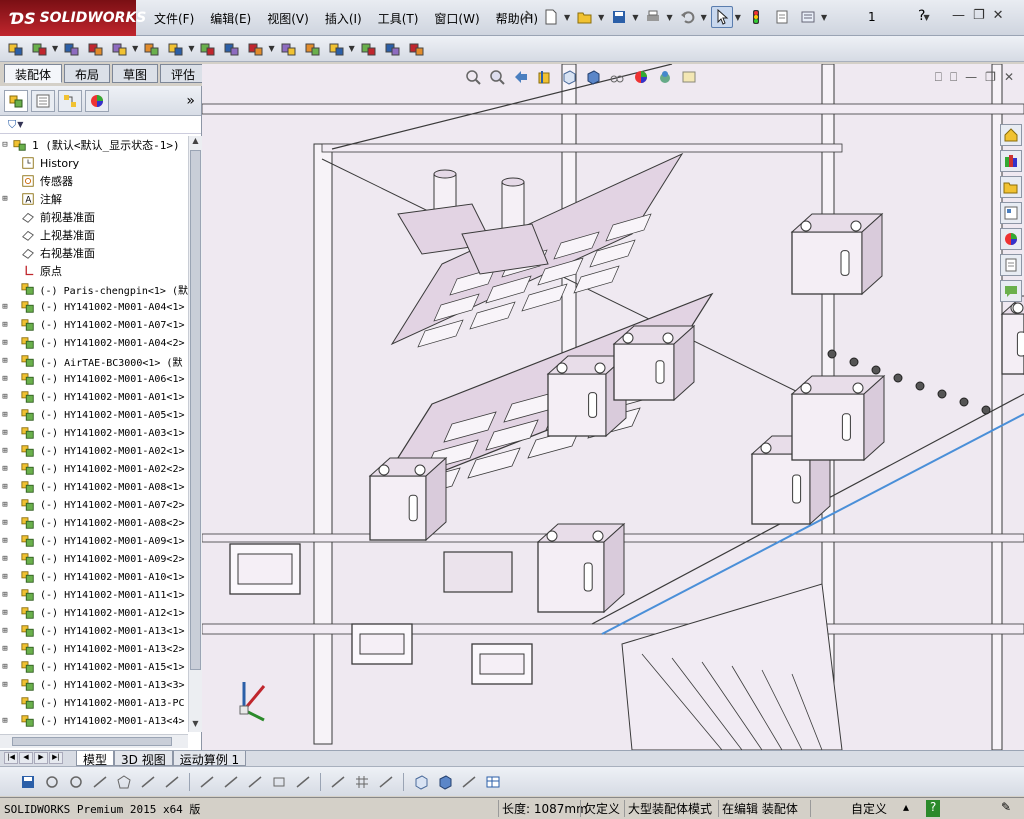  I want to click on tree-item: ⊞ (-) AirTAE-BC3000<1> (默, so click(94, 361).